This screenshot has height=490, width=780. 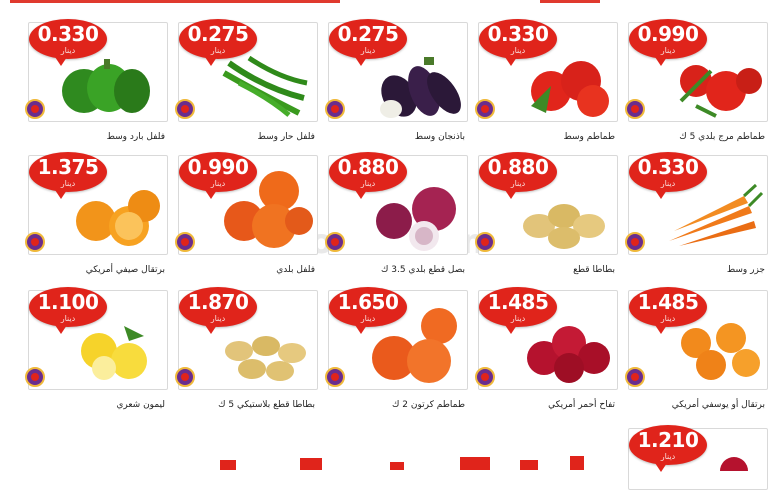 What do you see at coordinates (295, 270) in the screenshot?
I see `product-label: فلفل بلدي` at bounding box center [295, 270].